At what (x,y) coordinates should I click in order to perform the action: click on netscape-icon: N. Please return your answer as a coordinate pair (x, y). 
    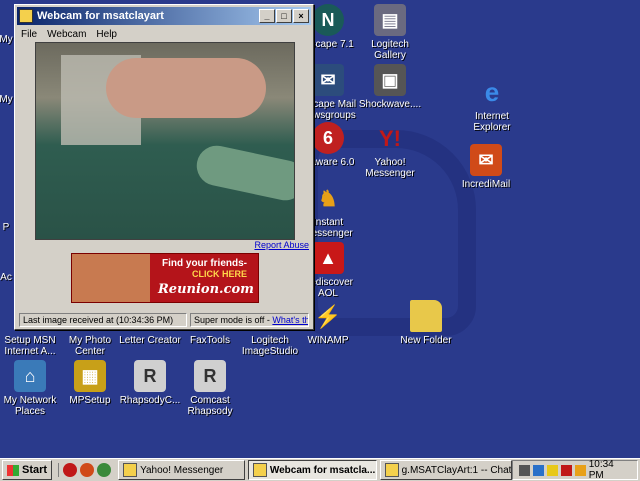
    Looking at the image, I should click on (328, 20).